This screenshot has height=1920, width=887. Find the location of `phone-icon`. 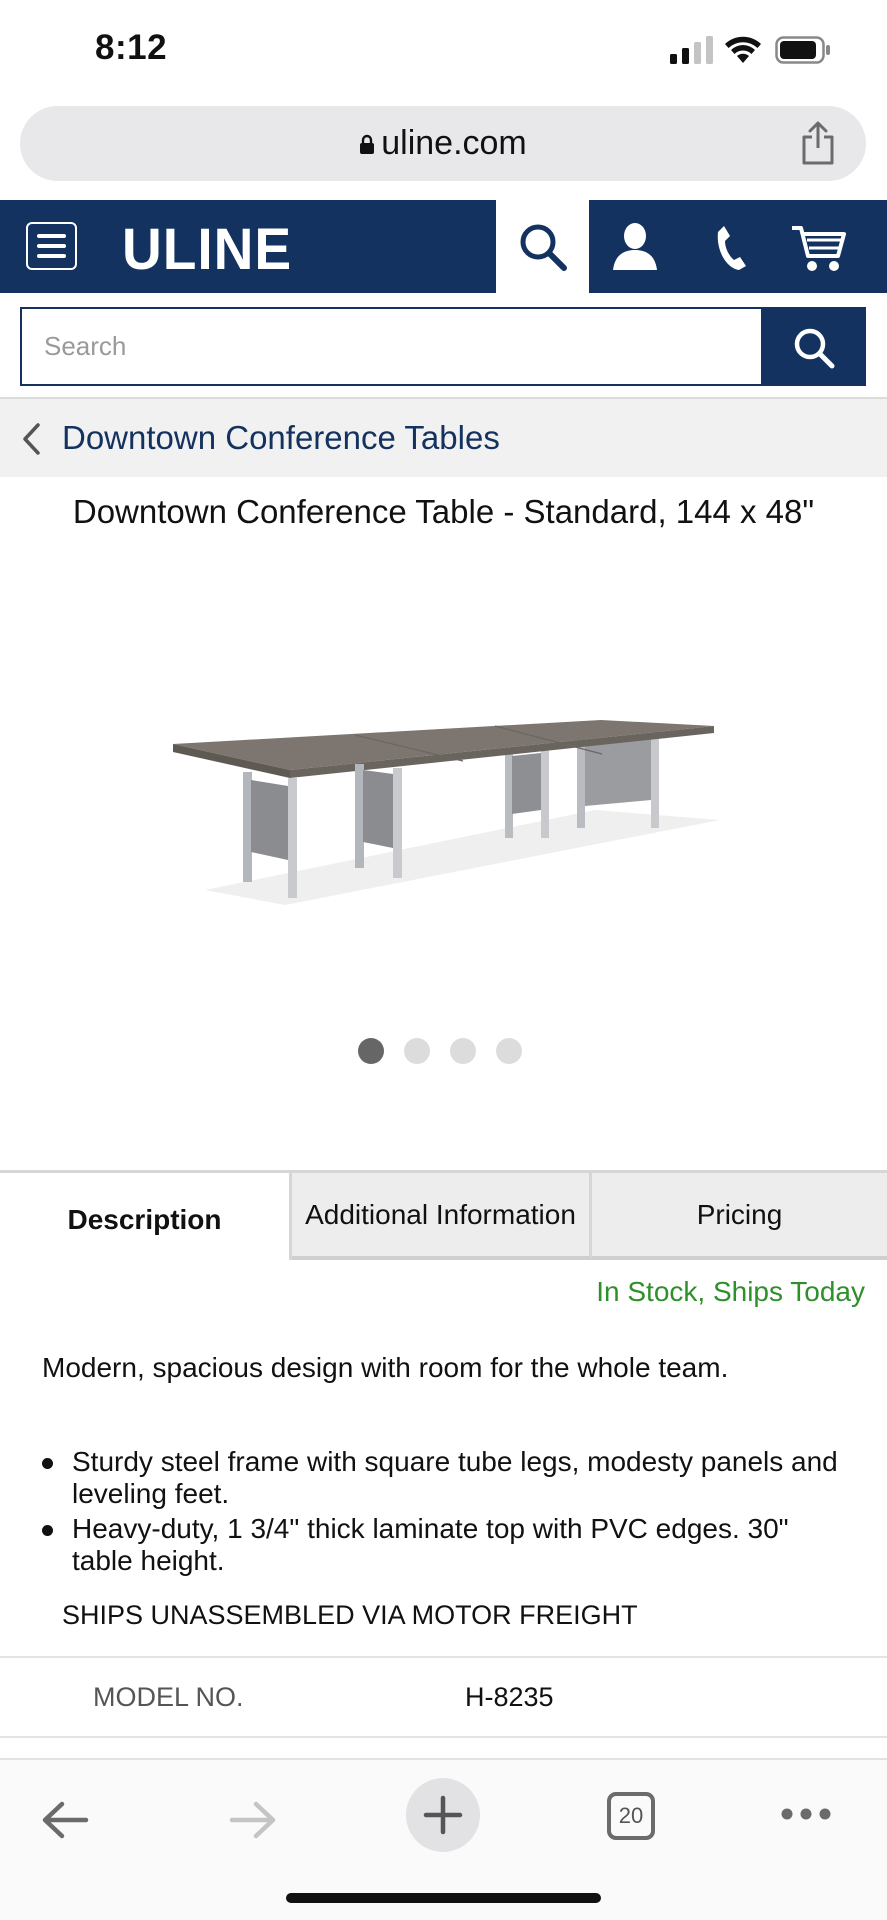

phone-icon is located at coordinates (730, 247).